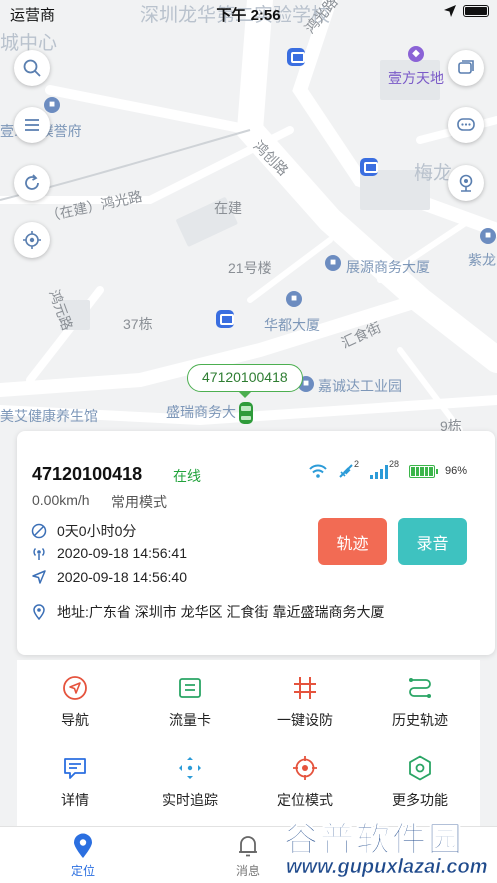 The width and height of the screenshot is (497, 883). I want to click on crosshair-icon, so click(32, 240).